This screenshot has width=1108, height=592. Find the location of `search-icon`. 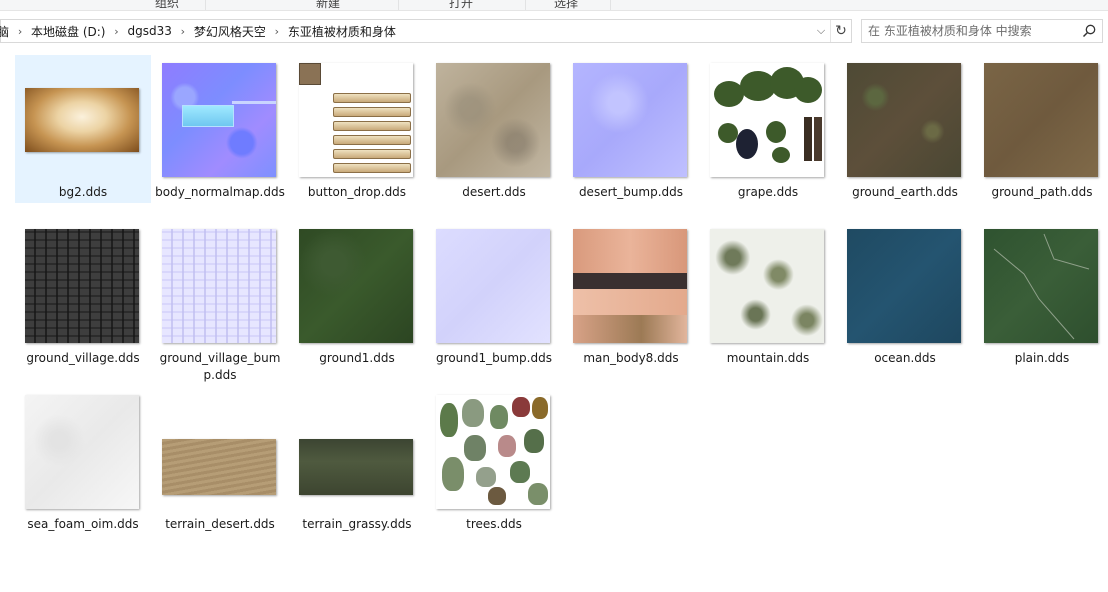

search-icon is located at coordinates (1089, 31).